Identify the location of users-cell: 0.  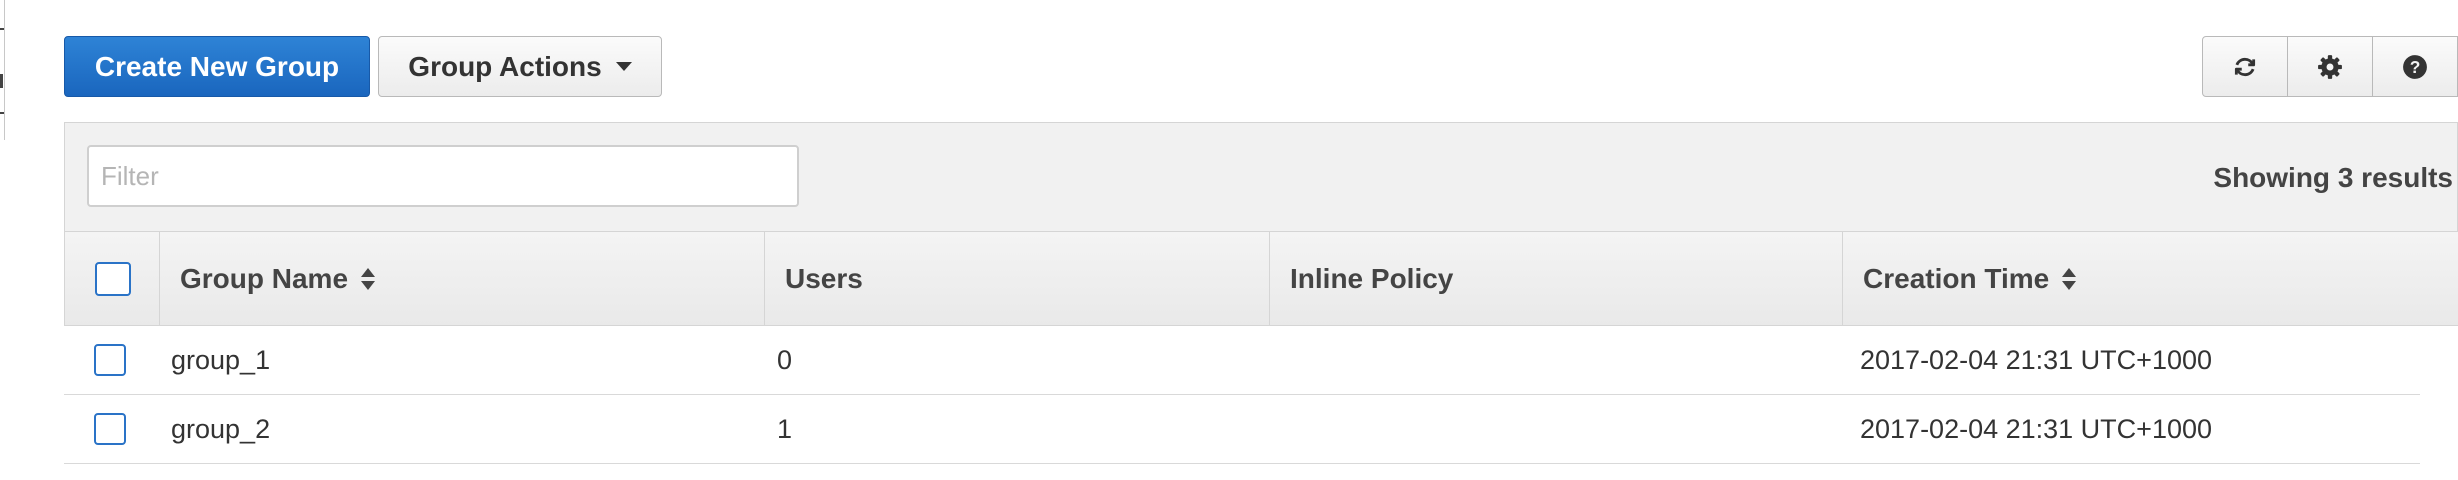
(785, 359).